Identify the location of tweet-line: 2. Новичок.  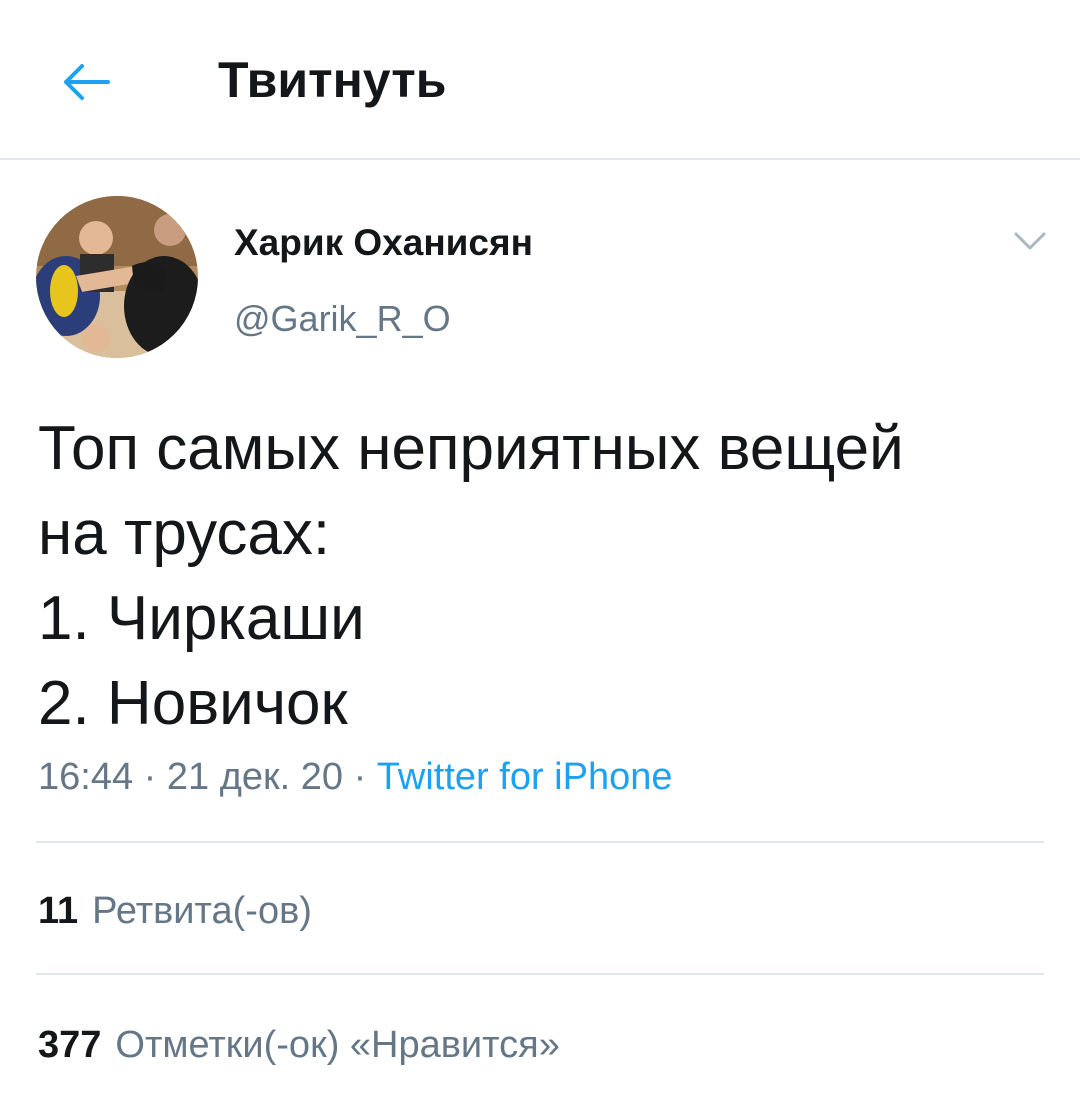
(193, 703).